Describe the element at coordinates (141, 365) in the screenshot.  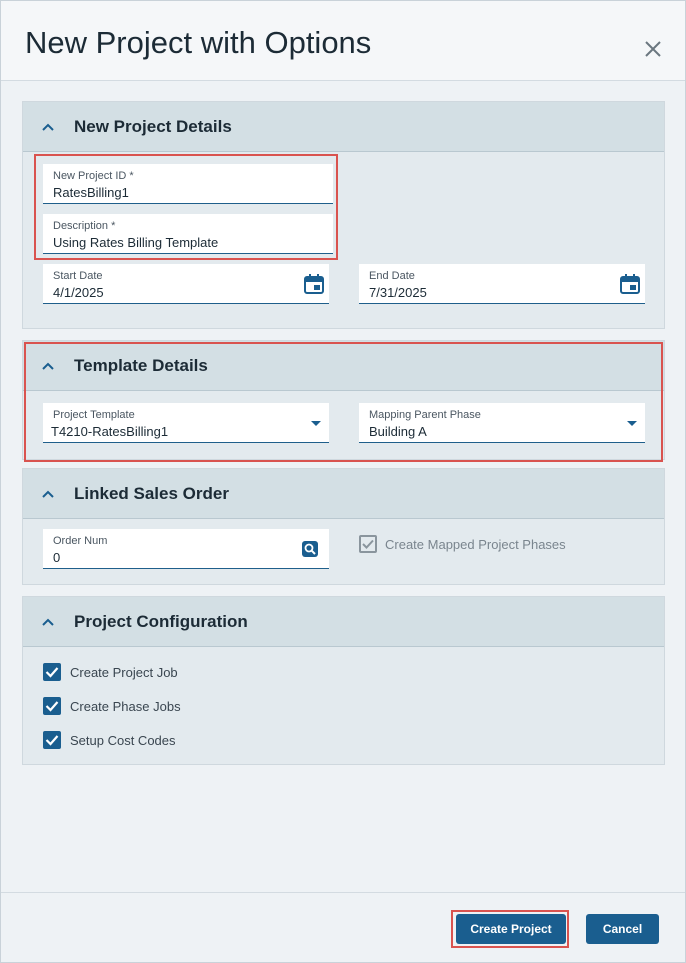
I see `panel-title-template: Template Details` at that location.